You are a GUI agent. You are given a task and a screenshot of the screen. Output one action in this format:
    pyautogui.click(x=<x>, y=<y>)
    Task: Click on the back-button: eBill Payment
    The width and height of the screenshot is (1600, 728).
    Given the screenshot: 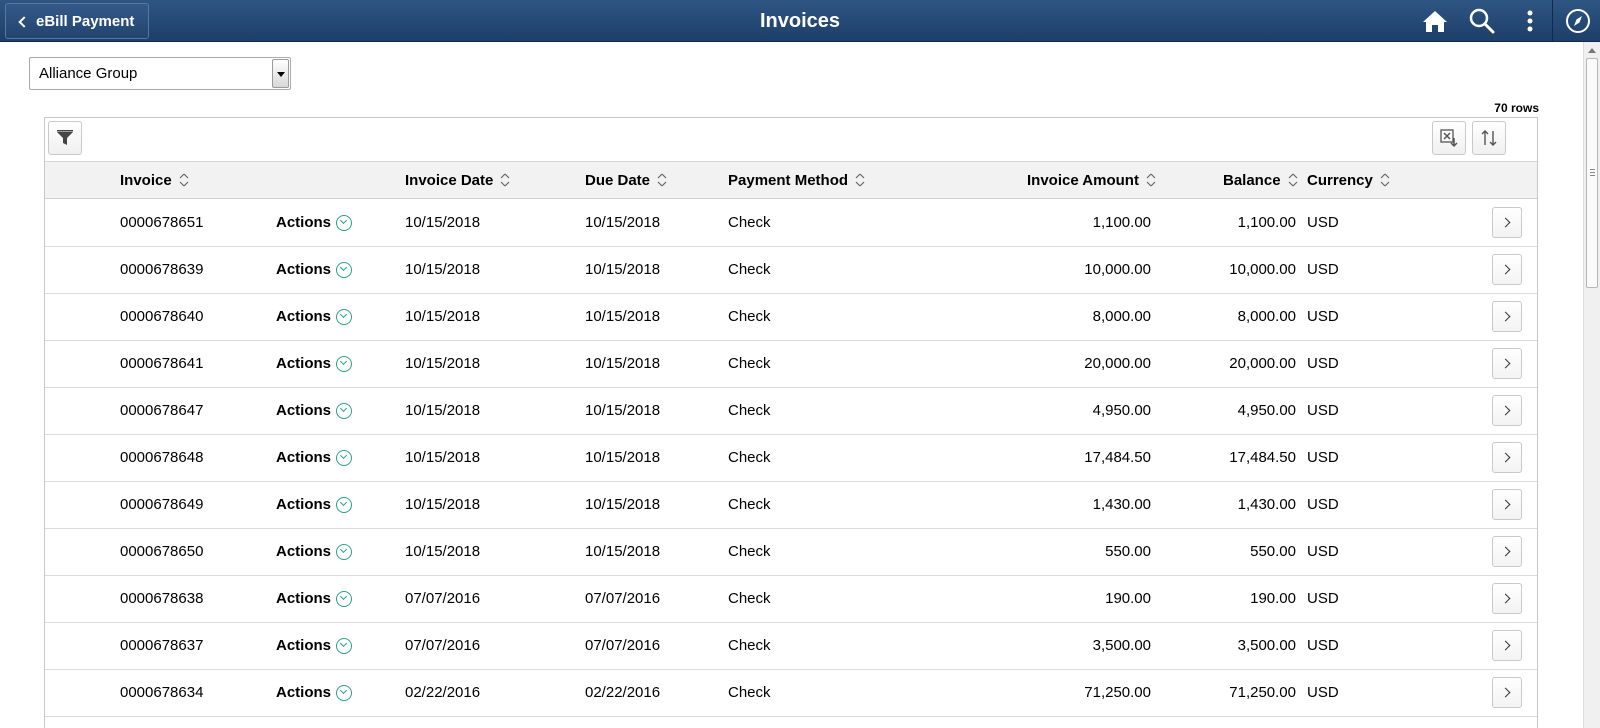 What is the action you would take?
    pyautogui.click(x=77, y=21)
    